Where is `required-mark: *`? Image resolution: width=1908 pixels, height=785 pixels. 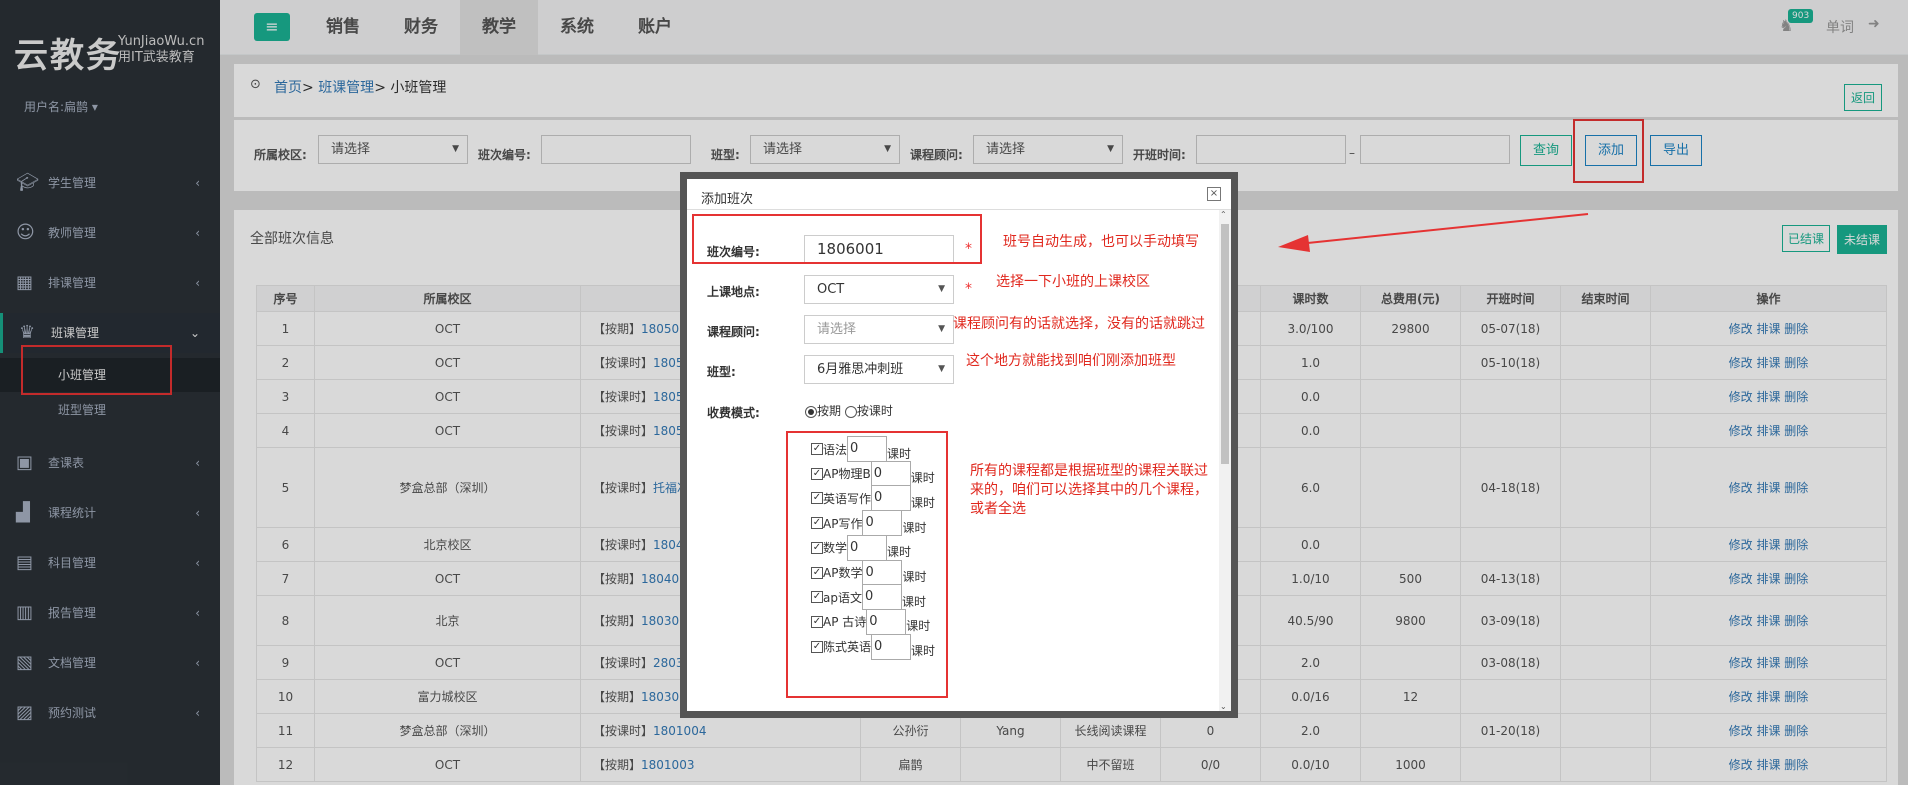
required-mark: * is located at coordinates (968, 289).